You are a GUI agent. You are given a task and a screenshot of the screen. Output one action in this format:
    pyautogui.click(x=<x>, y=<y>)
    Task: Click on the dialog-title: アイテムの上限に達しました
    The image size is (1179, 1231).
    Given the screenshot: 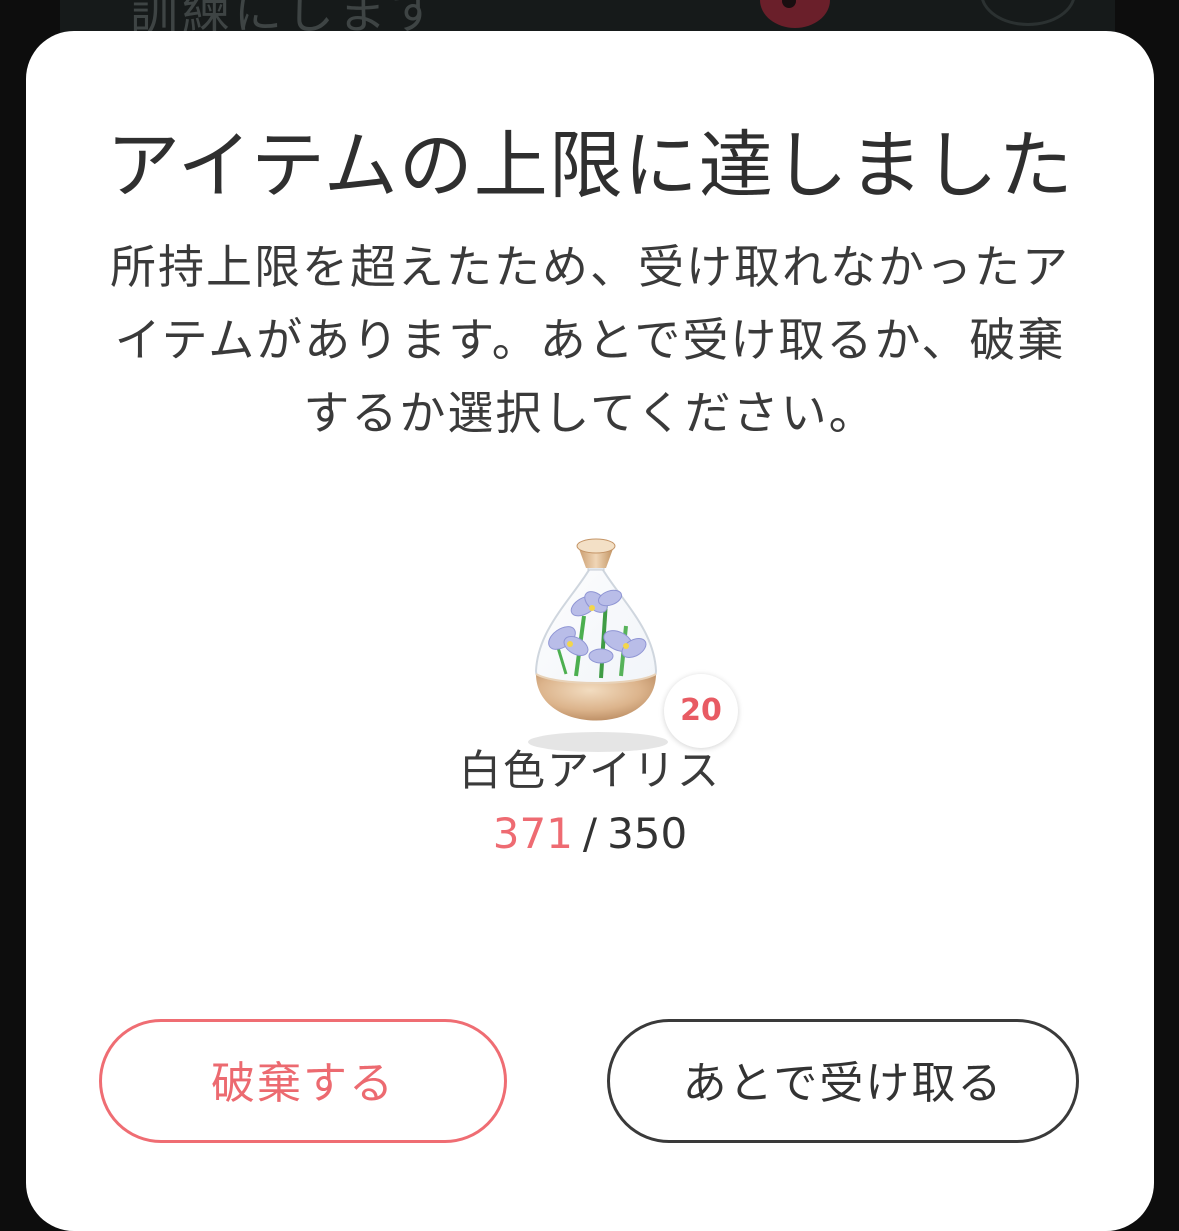 What is the action you would take?
    pyautogui.click(x=590, y=166)
    